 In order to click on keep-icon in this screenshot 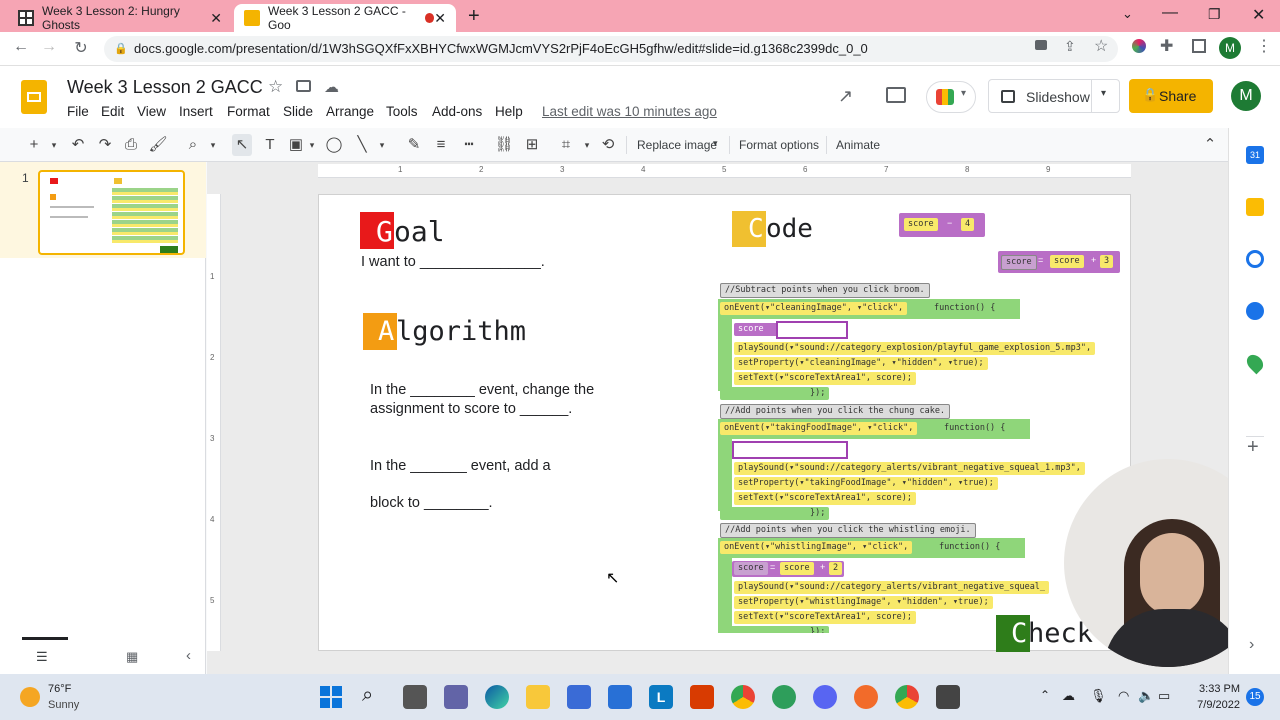, I will do `click(1255, 207)`.